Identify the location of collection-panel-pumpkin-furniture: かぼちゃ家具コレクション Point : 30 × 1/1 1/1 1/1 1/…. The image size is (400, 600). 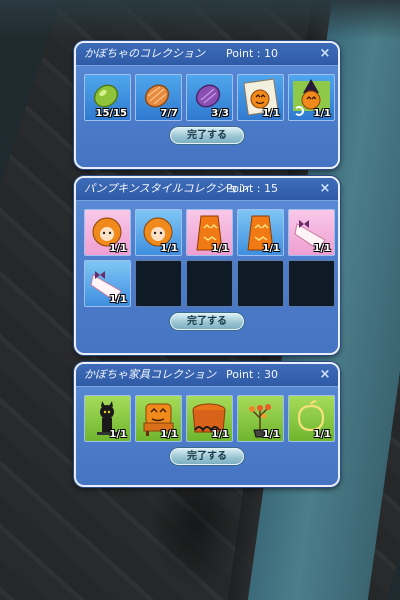
(207, 424).